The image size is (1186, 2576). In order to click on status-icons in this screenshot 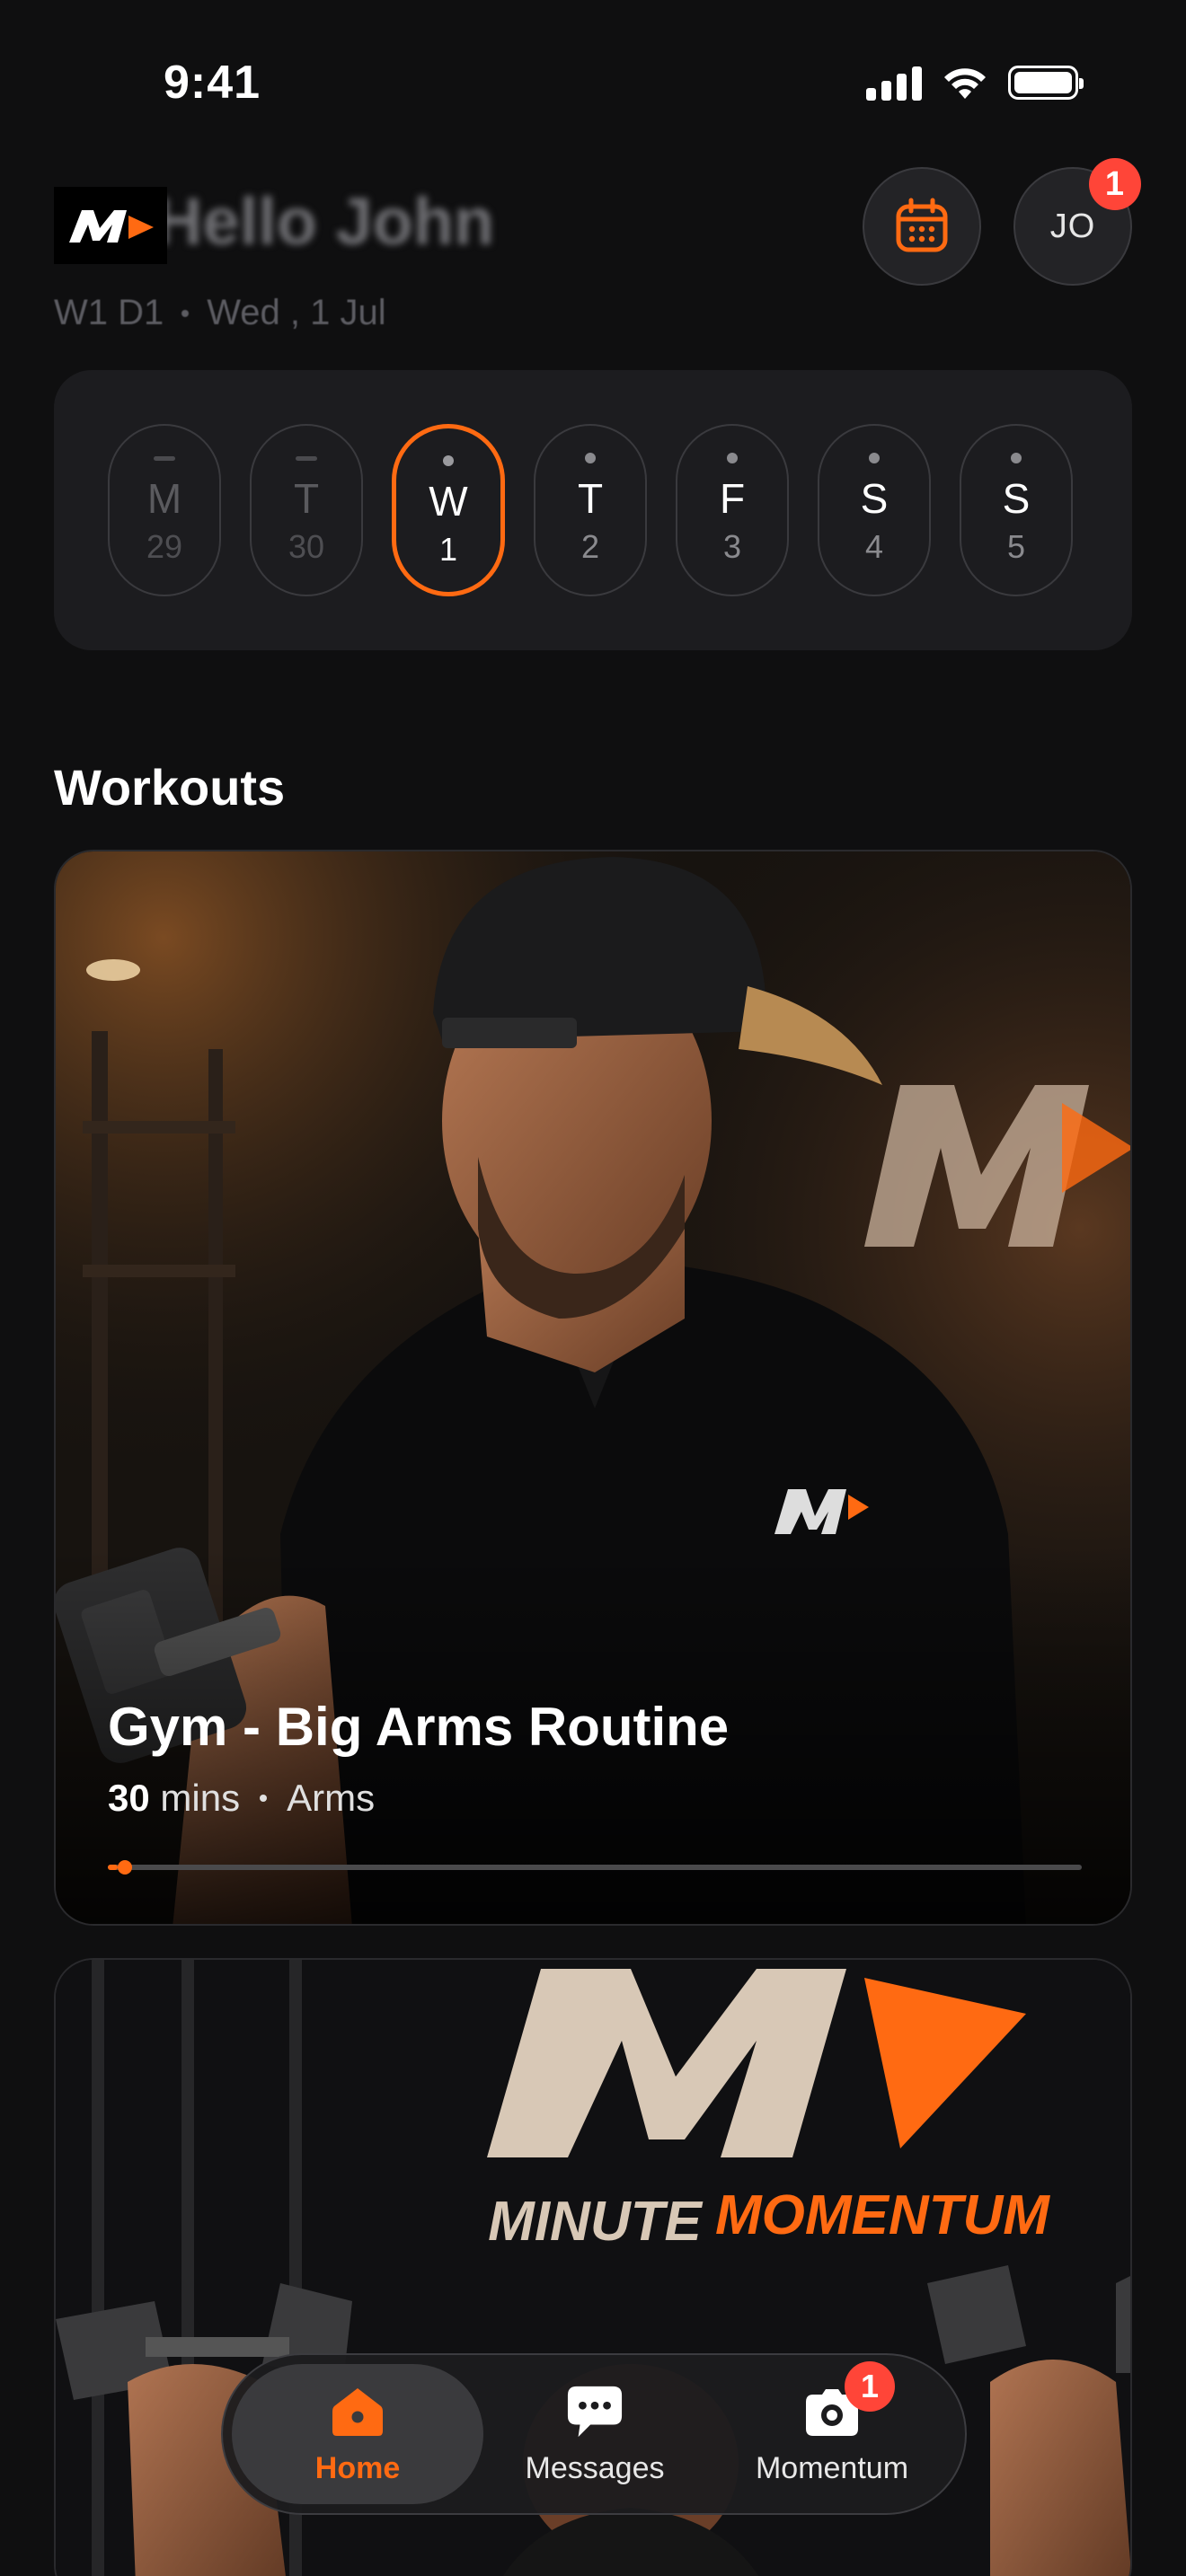, I will do `click(975, 83)`.